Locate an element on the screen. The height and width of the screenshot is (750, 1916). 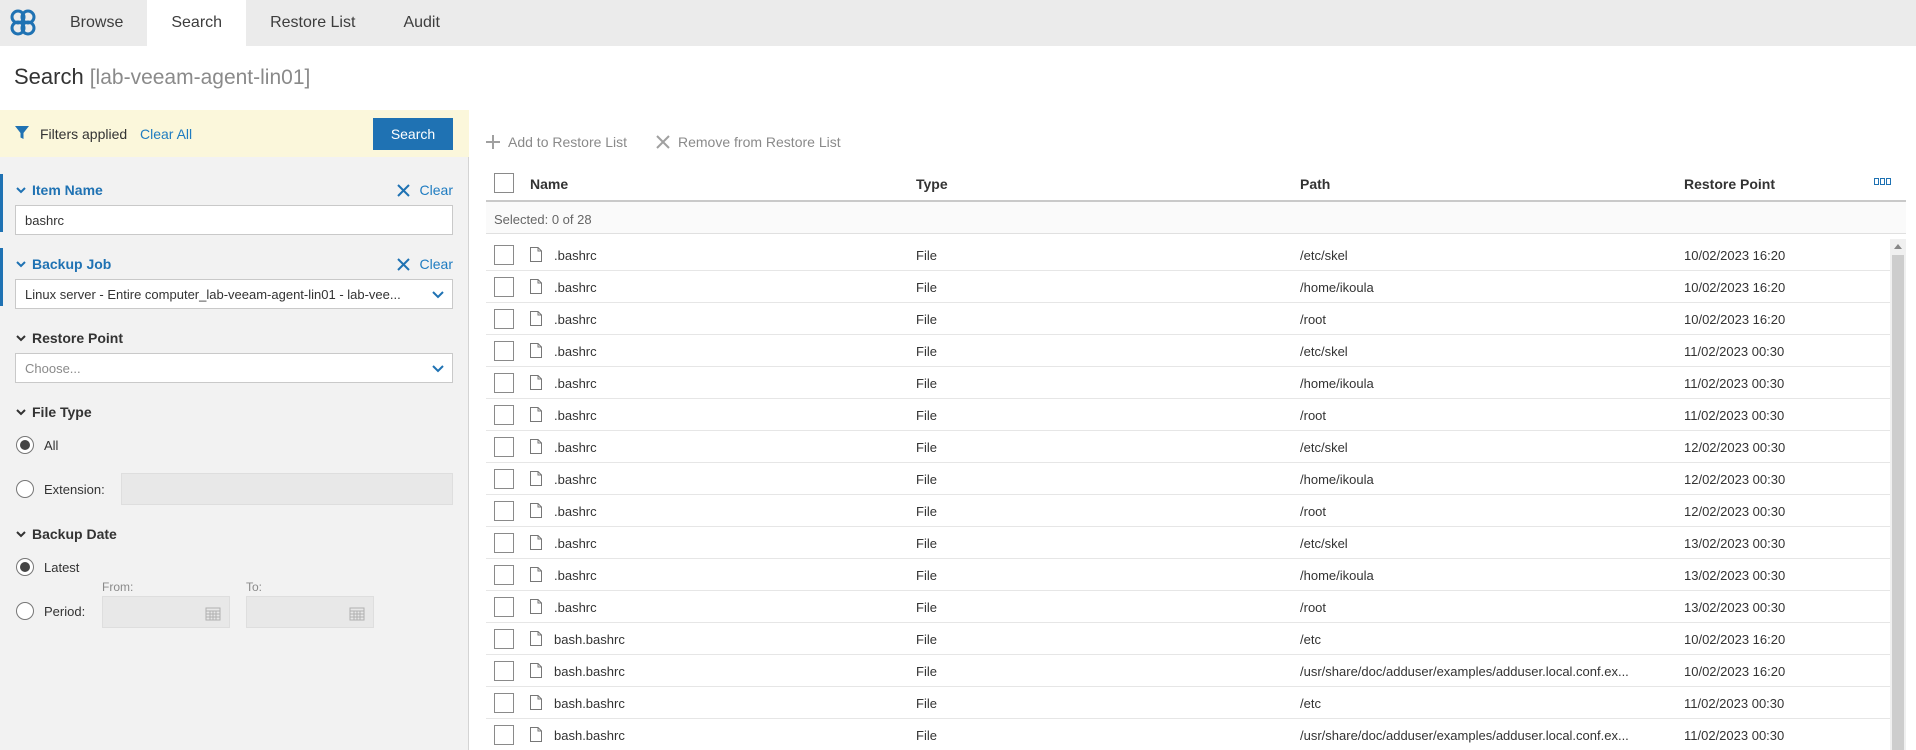
scroll-up-arrow-icon is located at coordinates (1898, 246).